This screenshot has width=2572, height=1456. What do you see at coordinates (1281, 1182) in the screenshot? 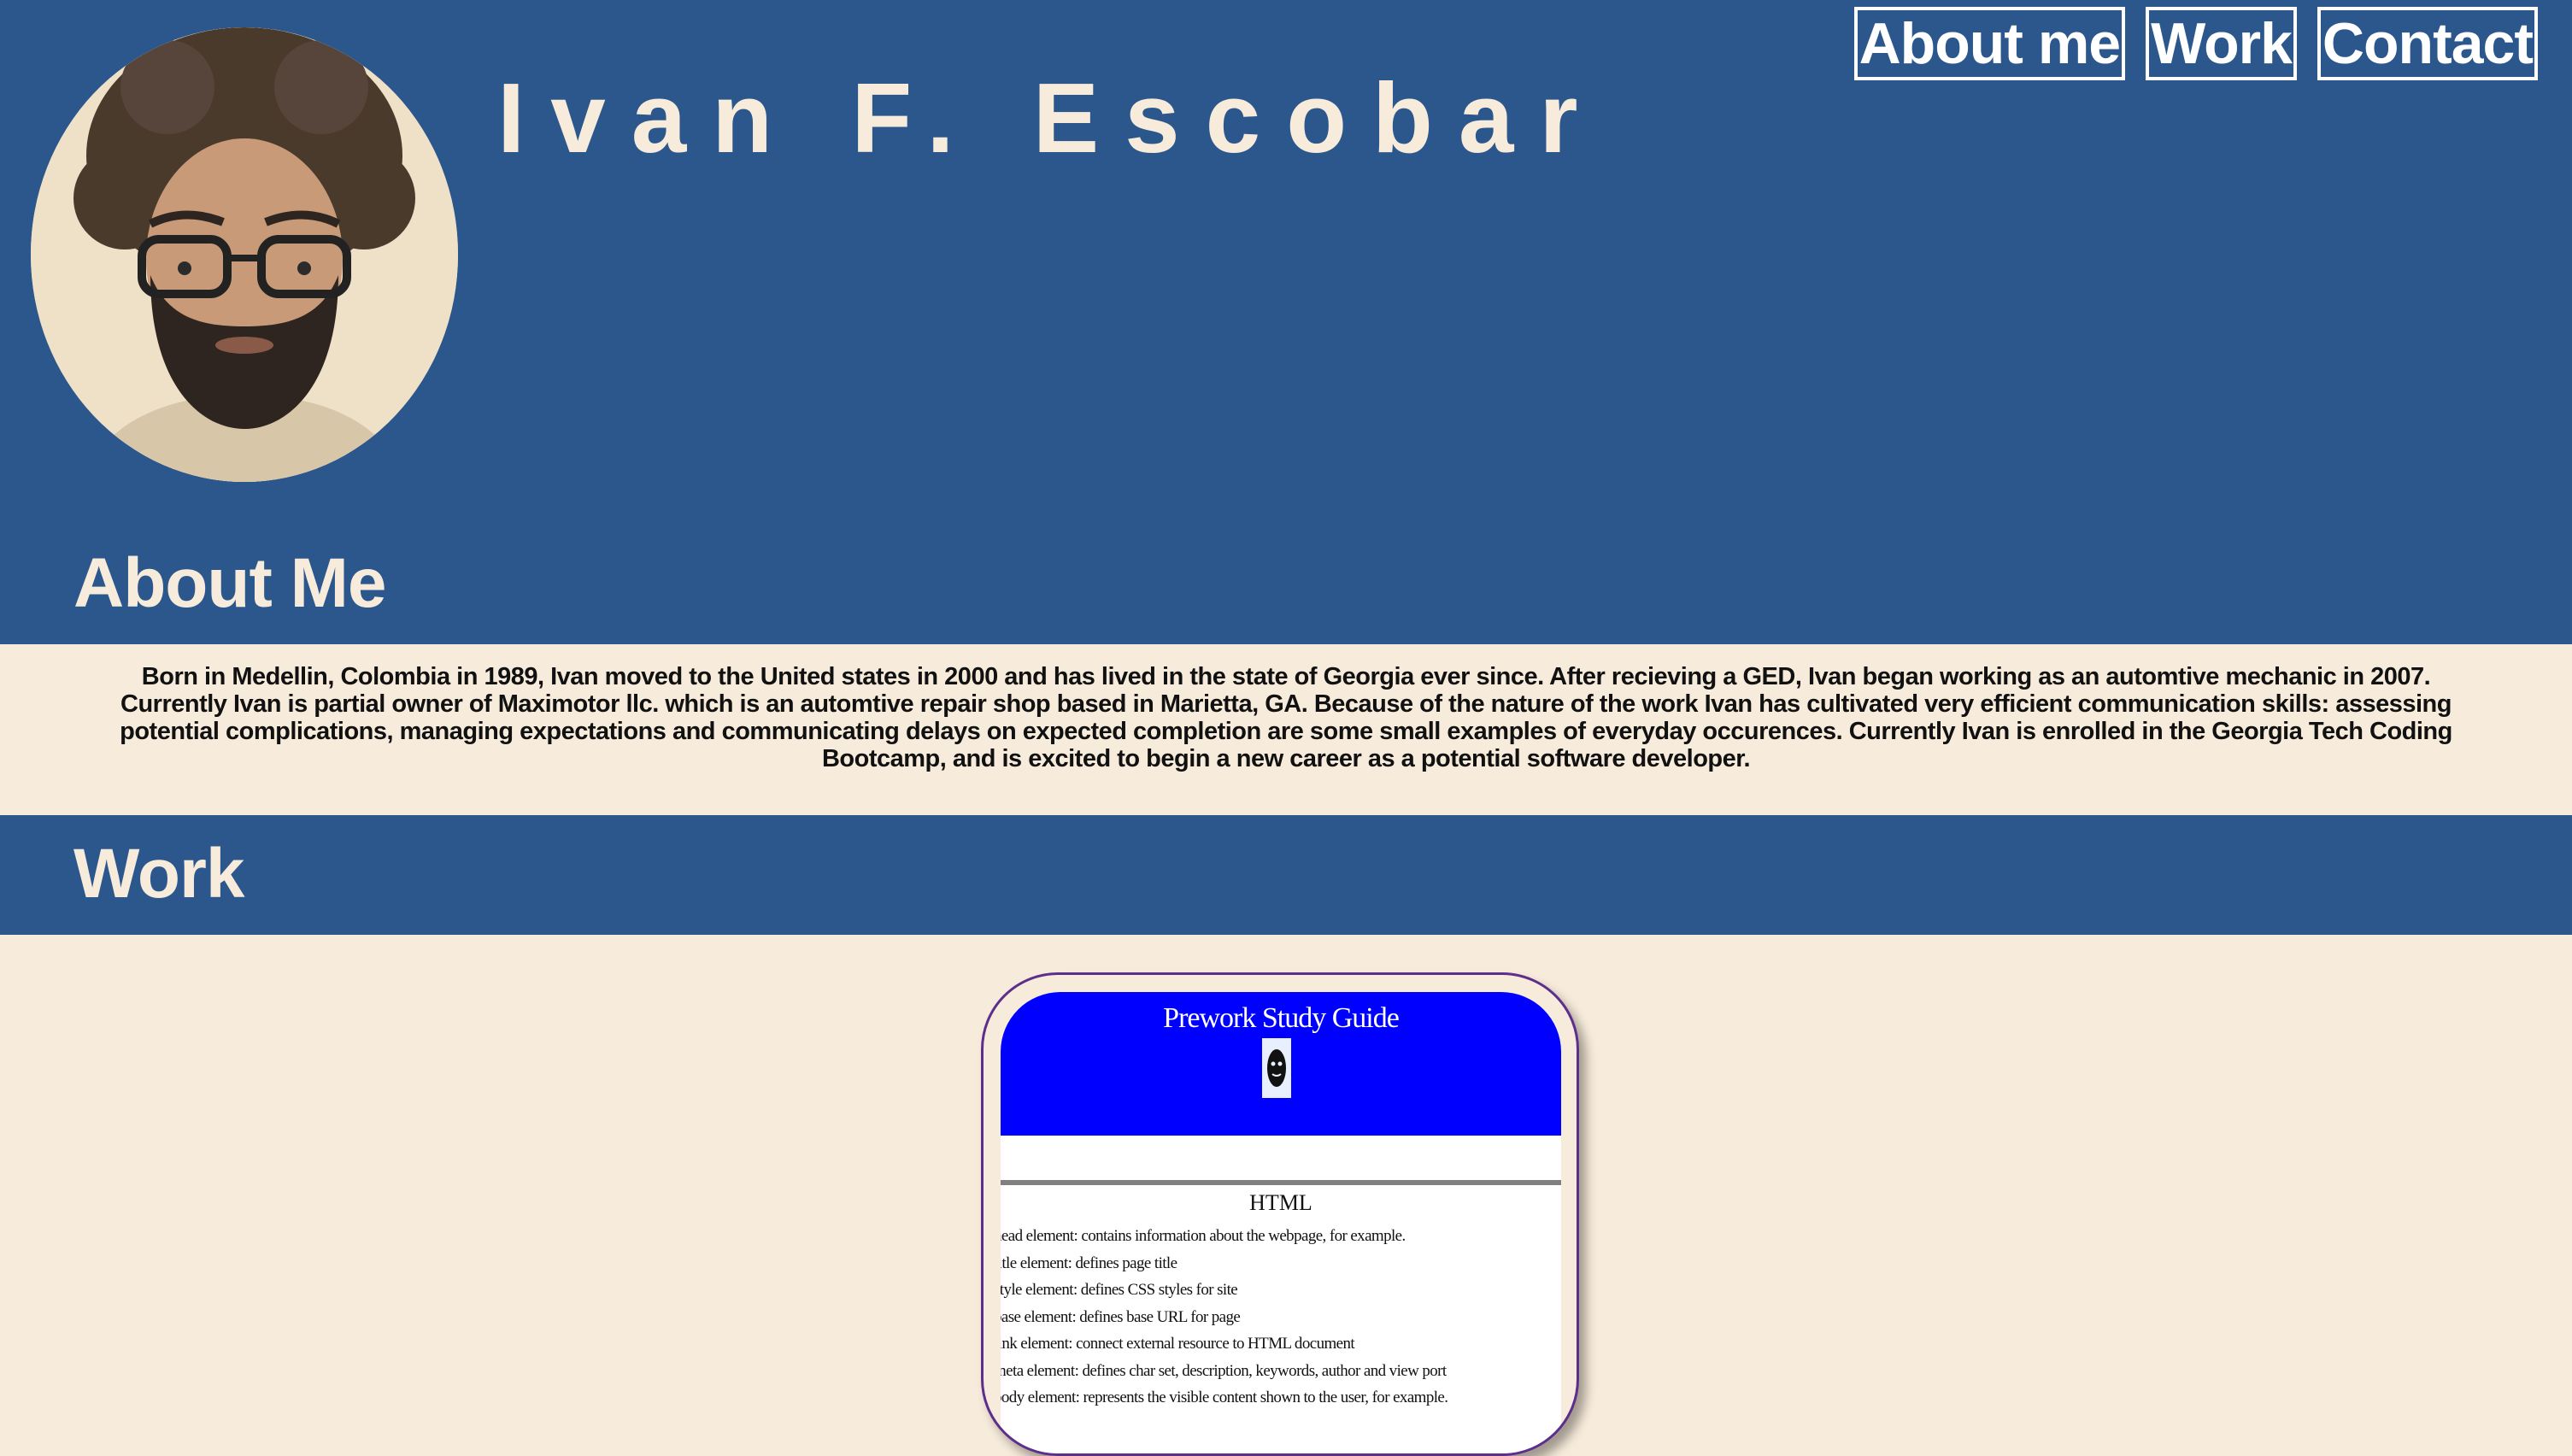
I see `project-divider` at bounding box center [1281, 1182].